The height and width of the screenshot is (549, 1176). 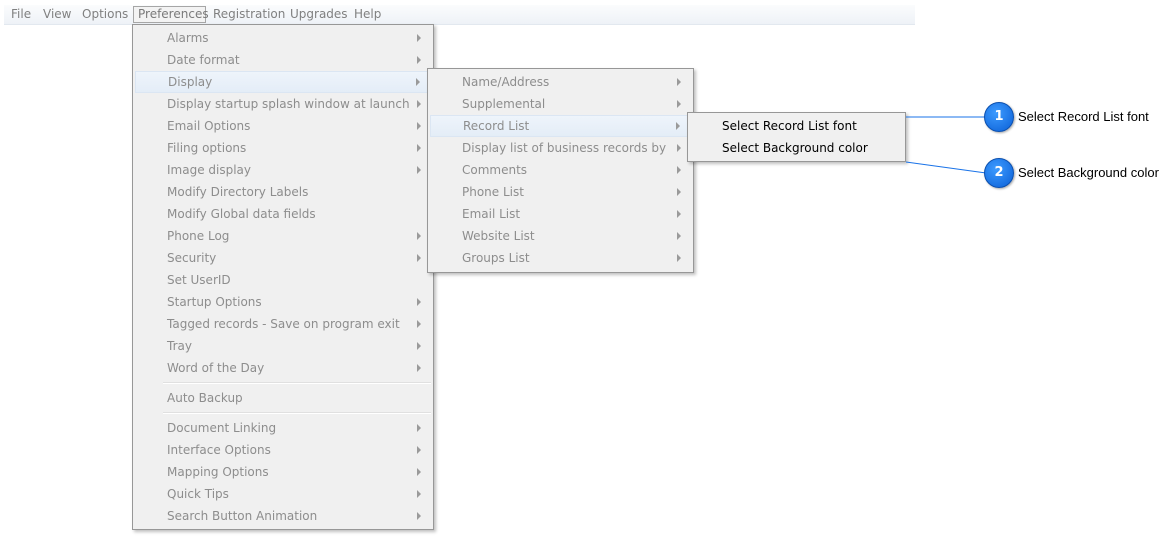 I want to click on callout-2-text: Select Background color, so click(x=1088, y=172).